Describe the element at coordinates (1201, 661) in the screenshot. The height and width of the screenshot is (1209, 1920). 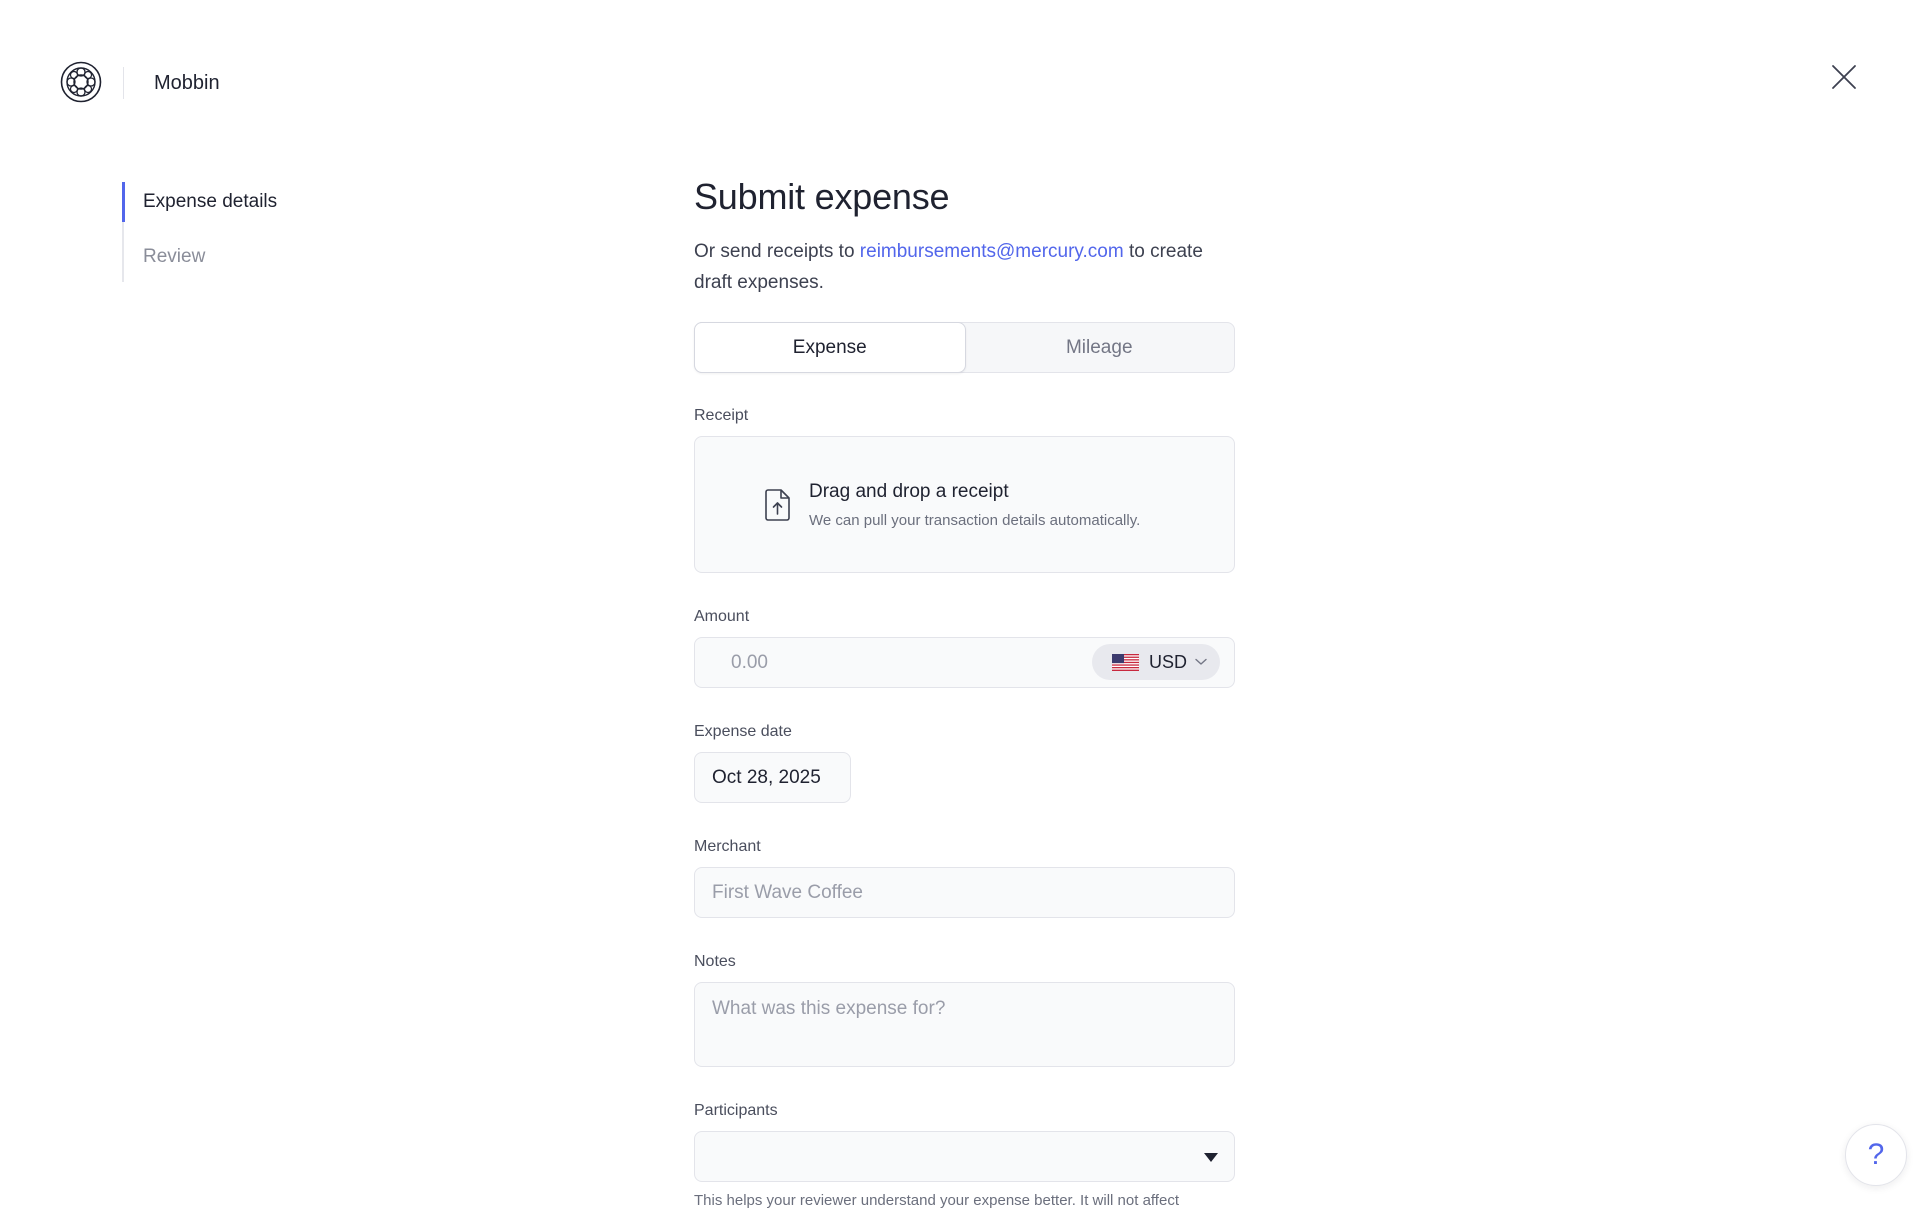
I see `chevron-down-icon` at that location.